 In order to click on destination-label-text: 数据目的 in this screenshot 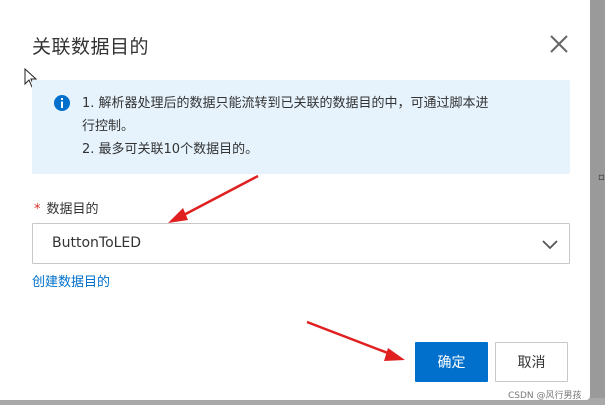, I will do `click(72, 209)`.